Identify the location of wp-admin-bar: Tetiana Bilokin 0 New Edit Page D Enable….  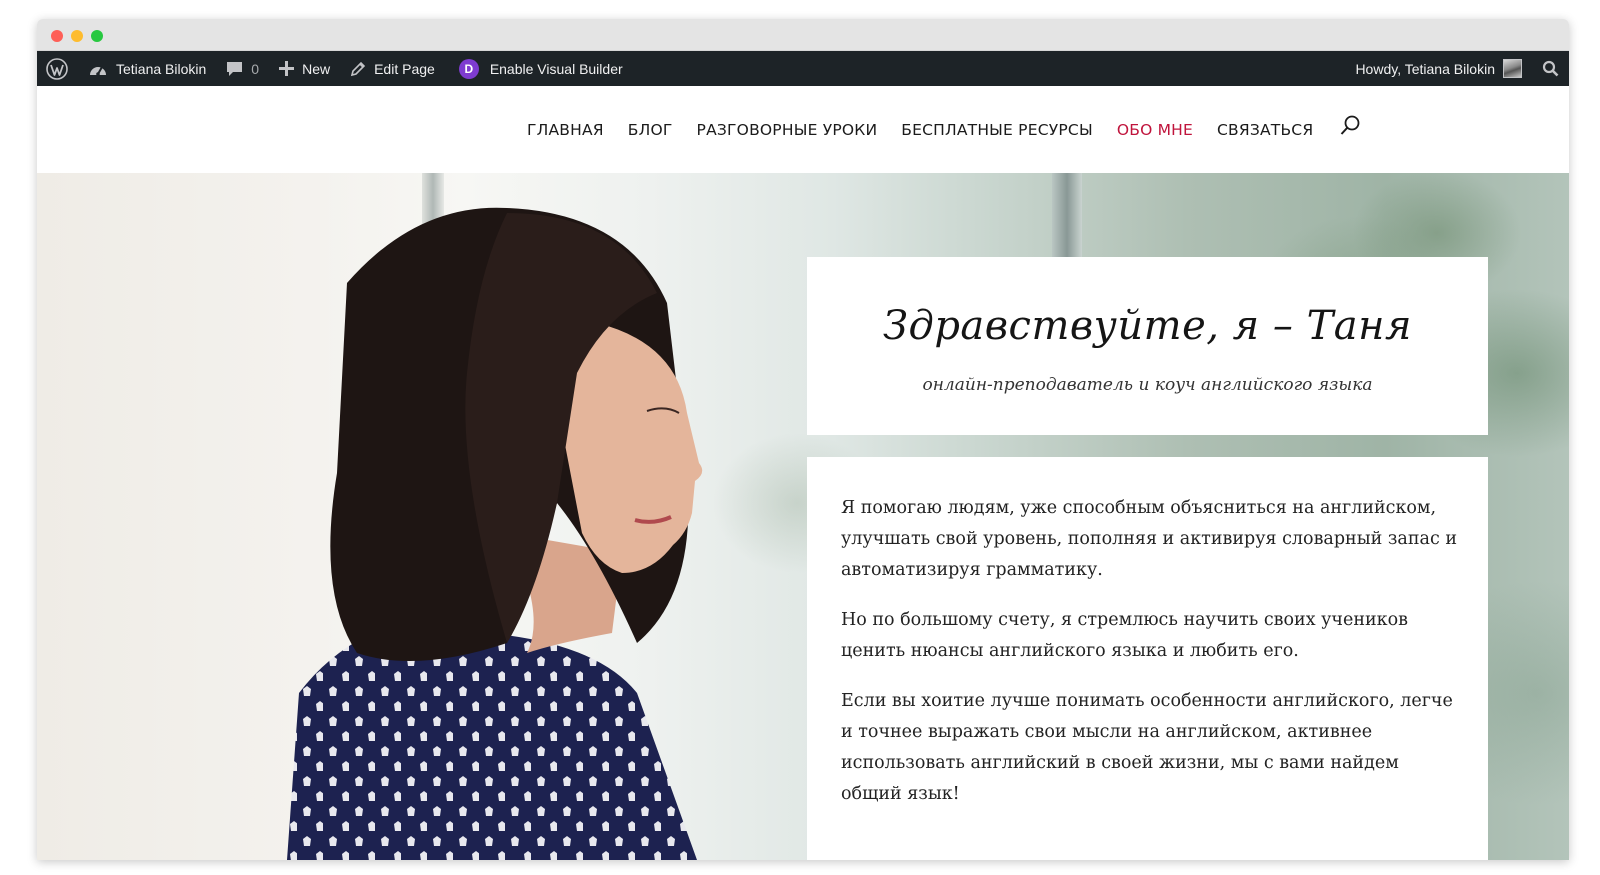
(803, 68).